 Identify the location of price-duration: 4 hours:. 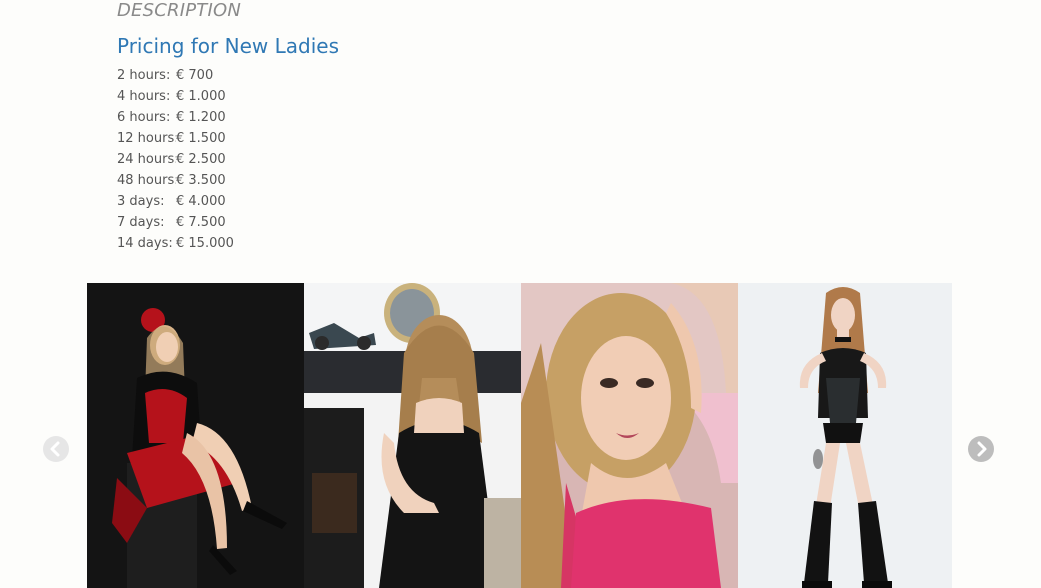
(144, 96).